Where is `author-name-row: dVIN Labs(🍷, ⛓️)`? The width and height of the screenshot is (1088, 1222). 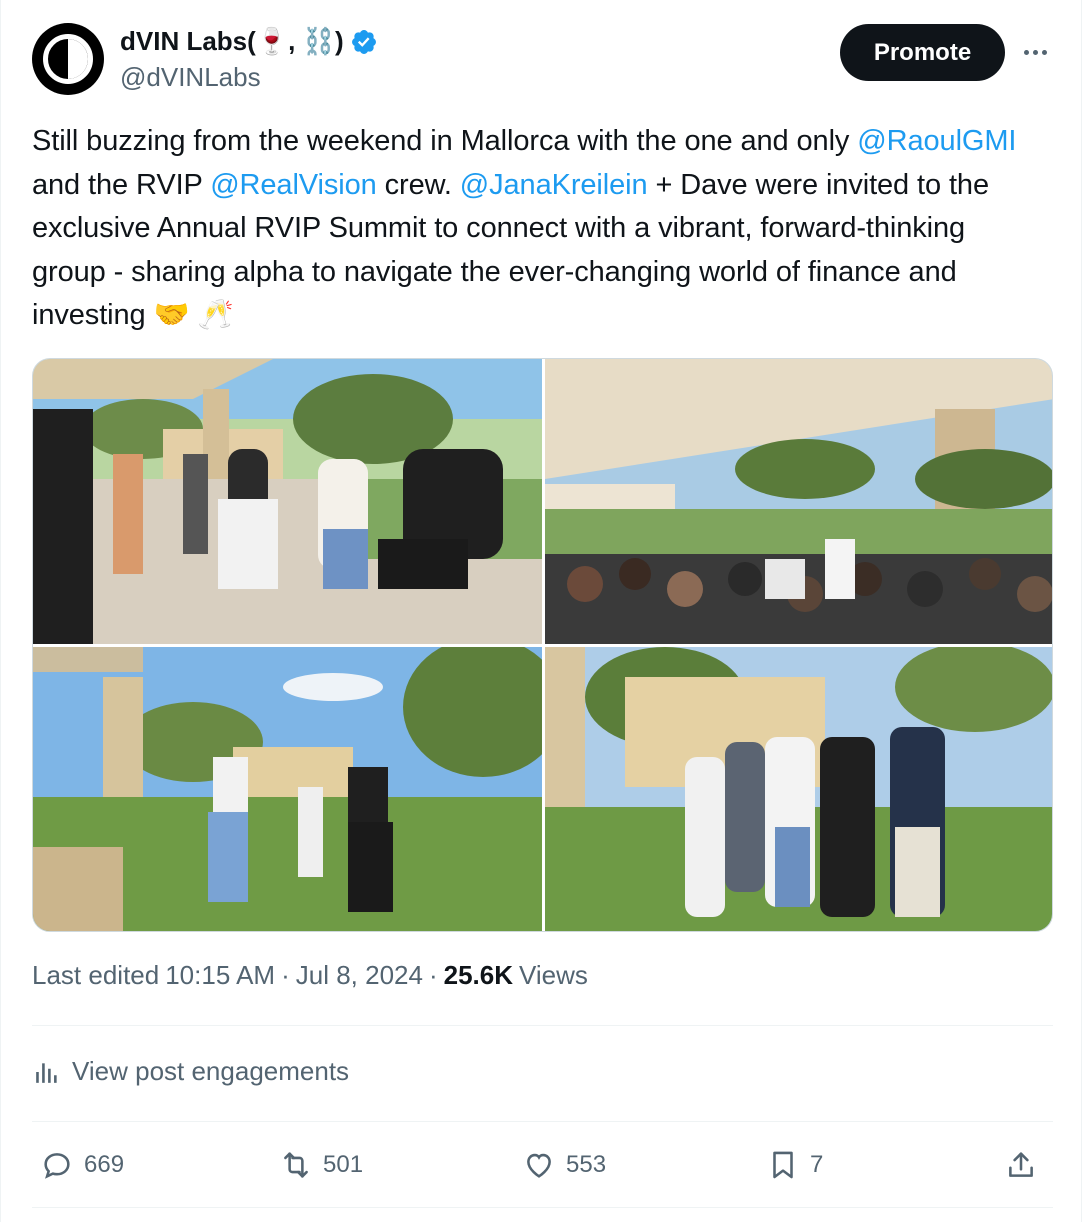
author-name-row: dVIN Labs(🍷, ⛓️) is located at coordinates (249, 41).